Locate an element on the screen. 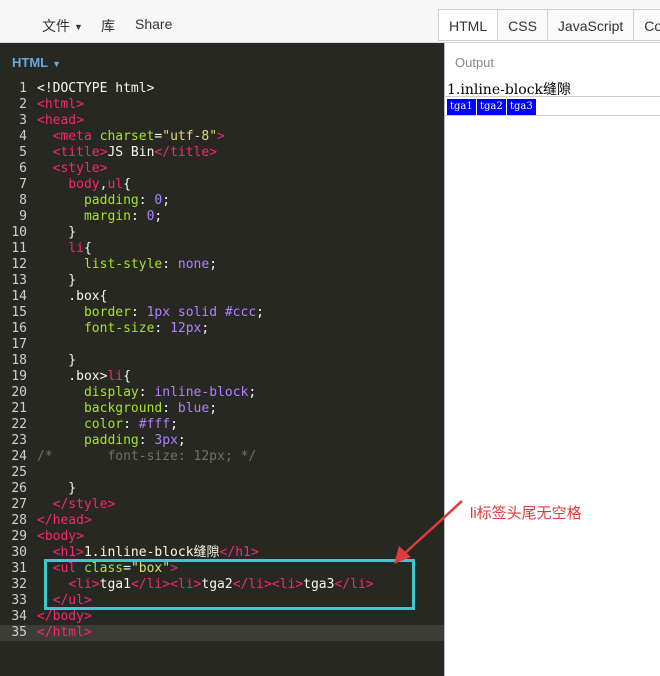 The height and width of the screenshot is (676, 660). annotation-note: li标签头尾无空格 is located at coordinates (526, 513).